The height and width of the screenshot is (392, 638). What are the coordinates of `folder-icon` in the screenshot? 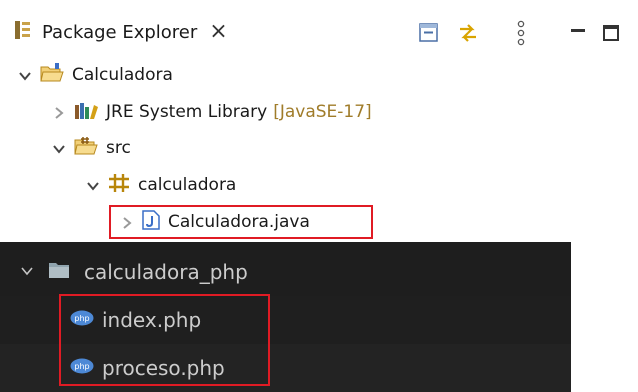 It's located at (59, 272).